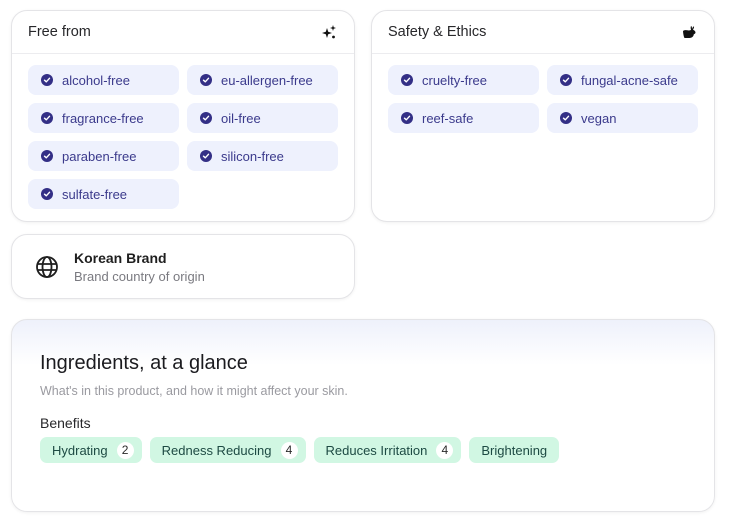 The width and height of the screenshot is (732, 527). I want to click on tag-label: fungal-acne-safe, so click(629, 80).